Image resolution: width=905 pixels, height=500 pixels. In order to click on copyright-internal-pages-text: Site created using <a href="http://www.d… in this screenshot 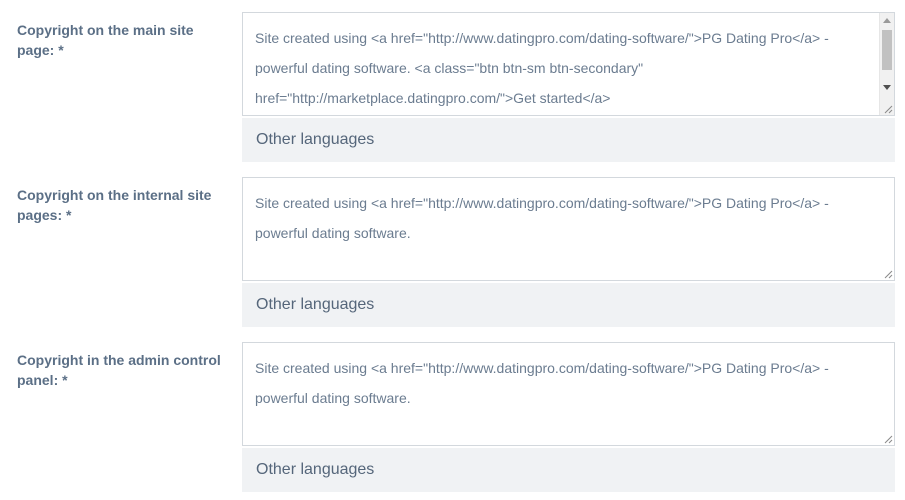, I will do `click(542, 218)`.